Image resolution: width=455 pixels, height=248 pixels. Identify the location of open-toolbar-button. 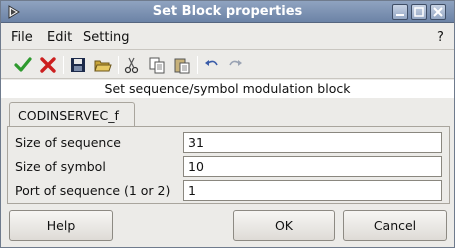
(103, 65).